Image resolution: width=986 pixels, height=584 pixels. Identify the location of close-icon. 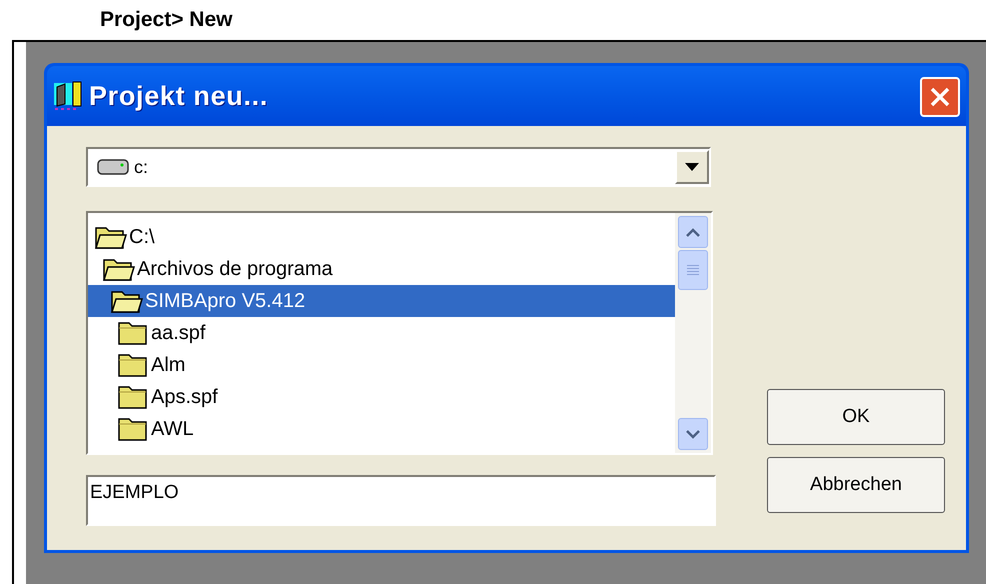
(940, 97).